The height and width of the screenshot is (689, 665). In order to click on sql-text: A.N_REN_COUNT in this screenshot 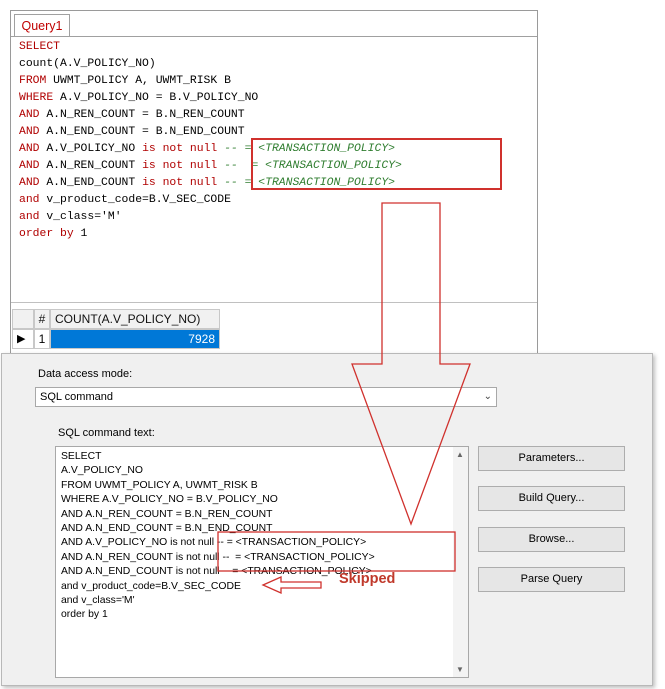, I will do `click(91, 166)`.